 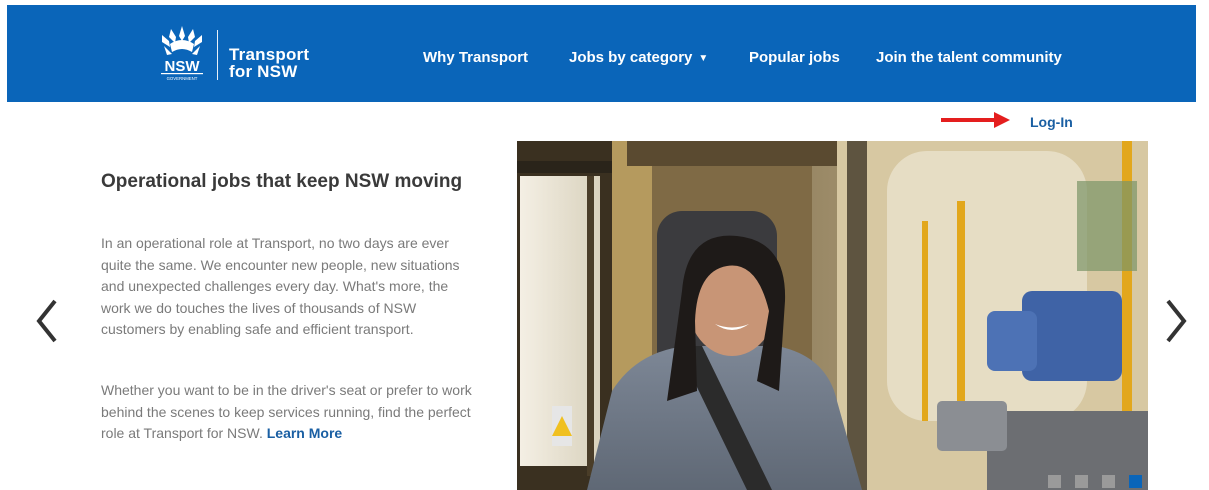 I want to click on nav-jobs-by-category-label: Jobs by category, so click(x=631, y=57).